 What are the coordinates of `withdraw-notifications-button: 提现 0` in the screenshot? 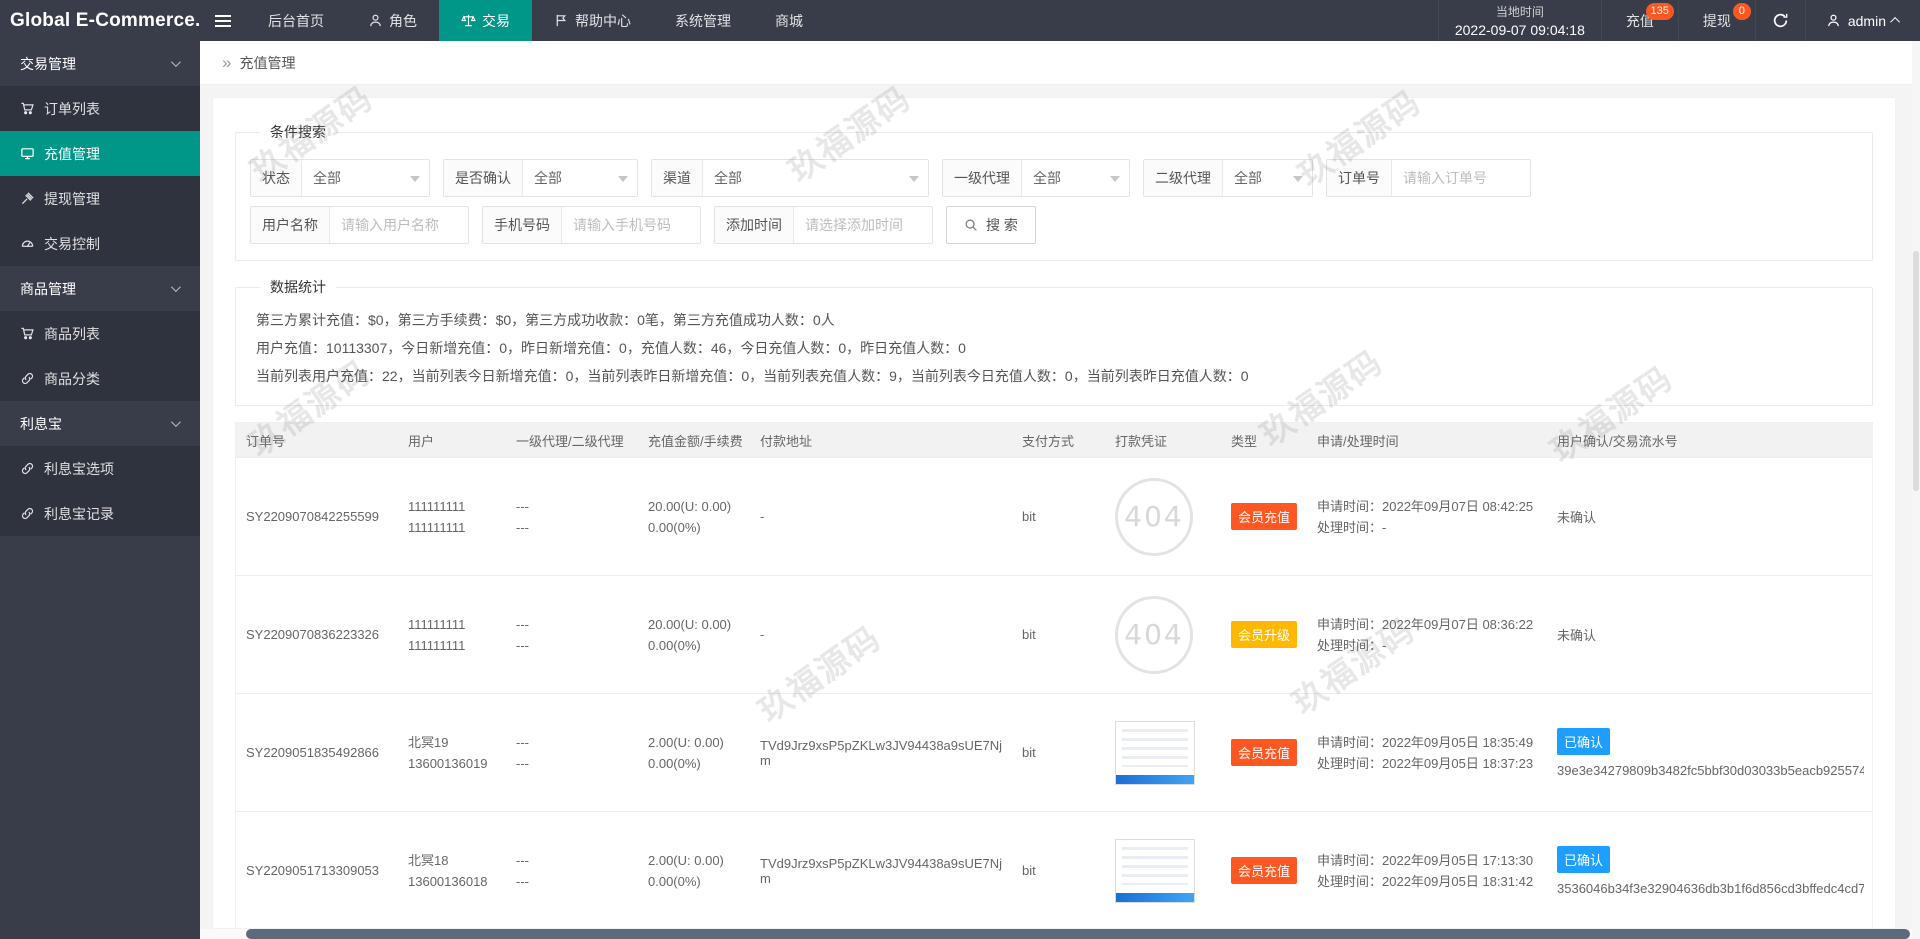 It's located at (1717, 20).